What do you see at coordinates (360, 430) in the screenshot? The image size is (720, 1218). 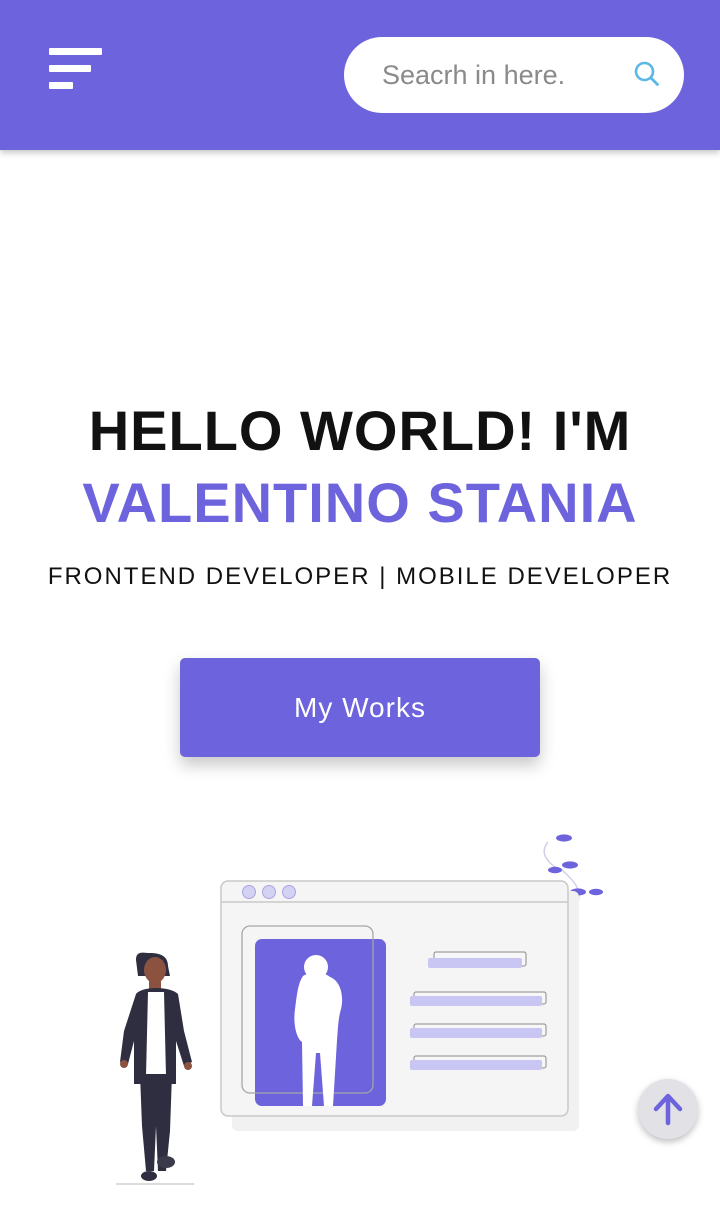 I see `hero-greeting: HELLO WORLD! I'M` at bounding box center [360, 430].